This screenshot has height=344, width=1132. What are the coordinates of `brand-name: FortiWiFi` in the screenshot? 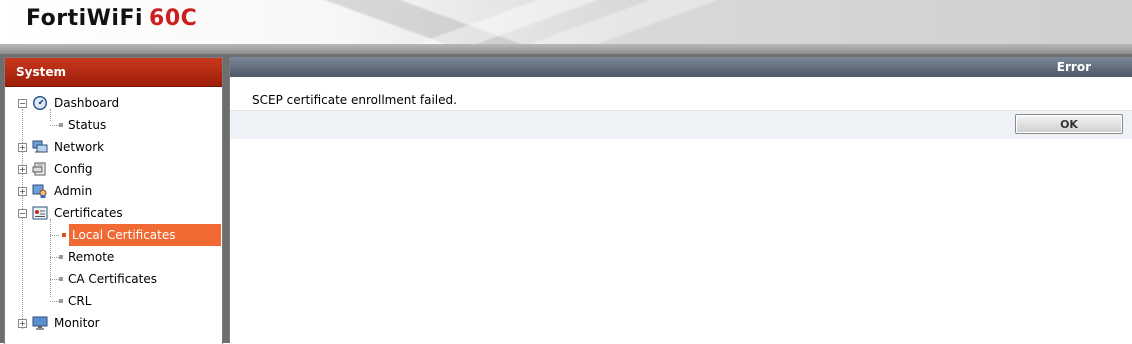 It's located at (85, 18).